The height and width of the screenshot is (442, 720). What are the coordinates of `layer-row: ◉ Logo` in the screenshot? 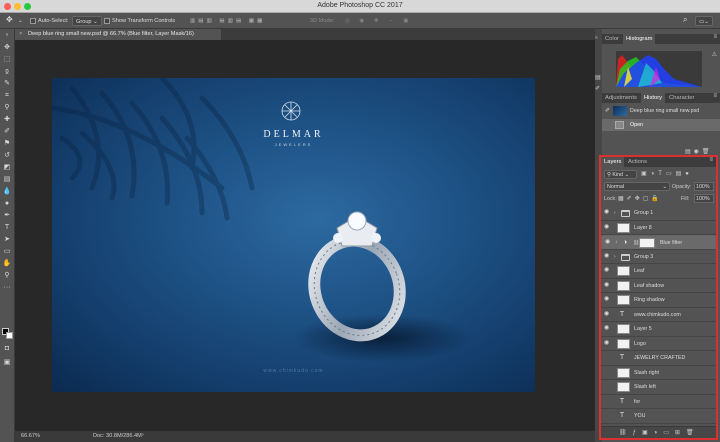 It's located at (658, 343).